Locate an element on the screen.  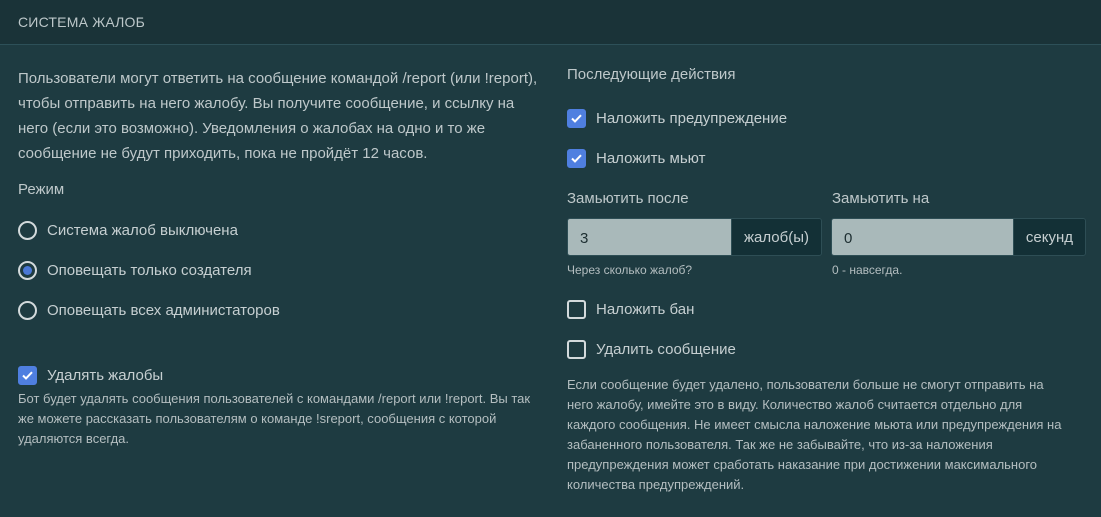
radio-mode-admins: Оповещать всех администаторов is located at coordinates (149, 310).